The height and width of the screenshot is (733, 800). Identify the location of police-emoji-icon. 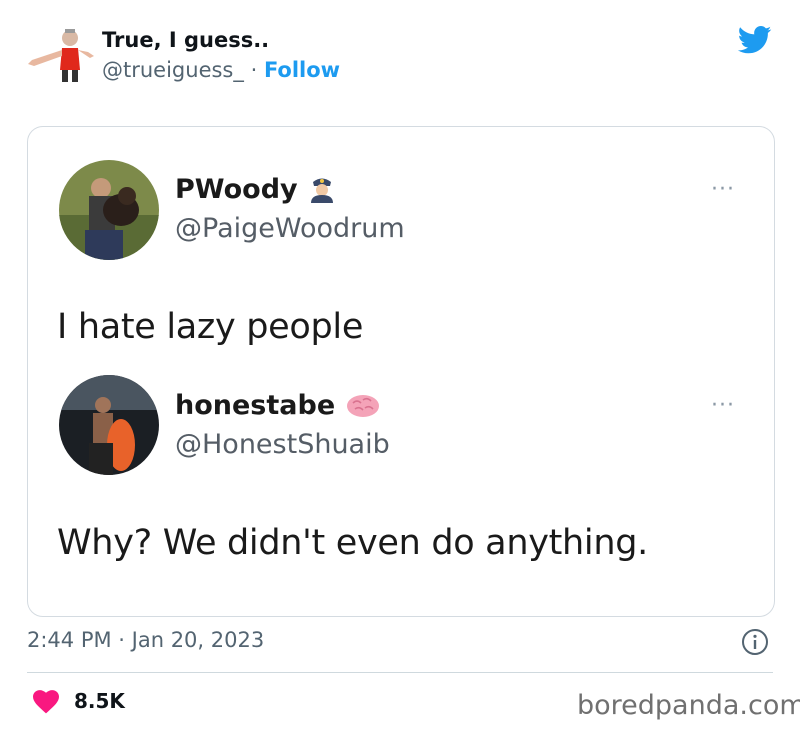
(322, 190).